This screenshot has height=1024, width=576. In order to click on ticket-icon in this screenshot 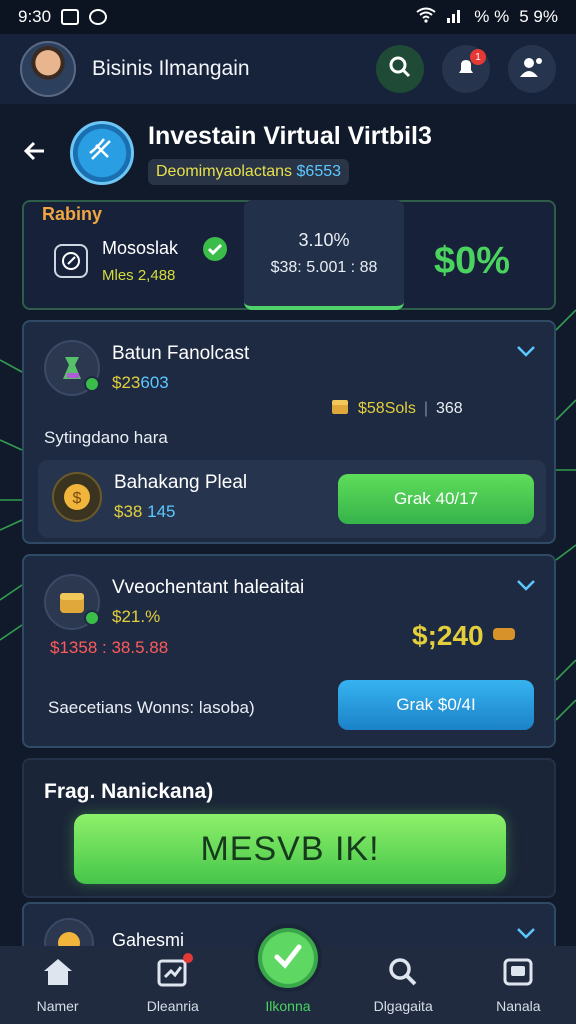, I will do `click(504, 636)`.